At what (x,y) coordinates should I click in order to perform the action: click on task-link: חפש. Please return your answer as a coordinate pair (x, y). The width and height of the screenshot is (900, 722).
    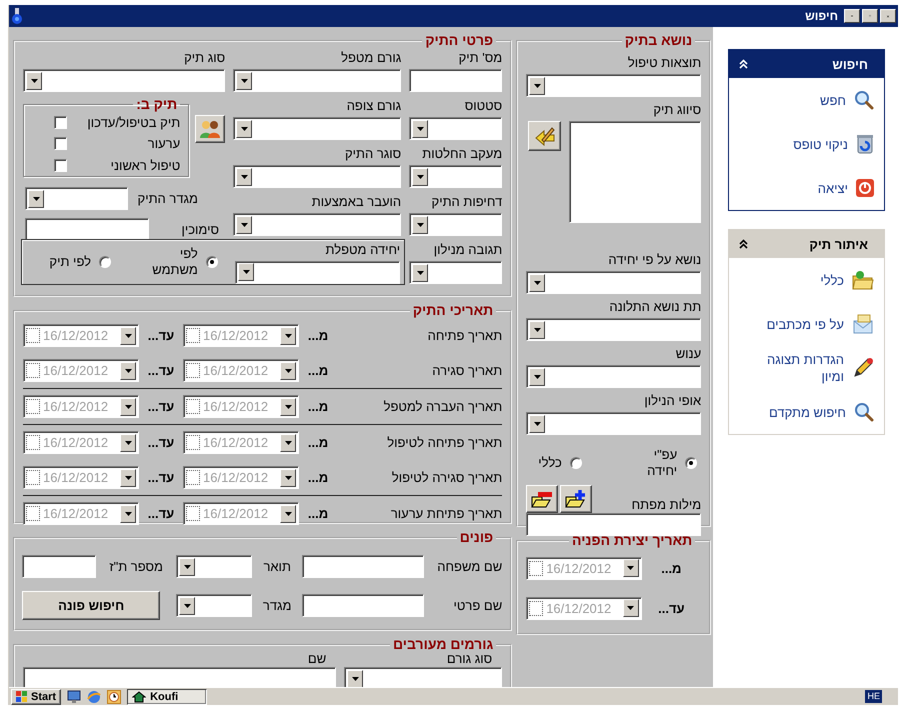
    Looking at the image, I should click on (806, 100).